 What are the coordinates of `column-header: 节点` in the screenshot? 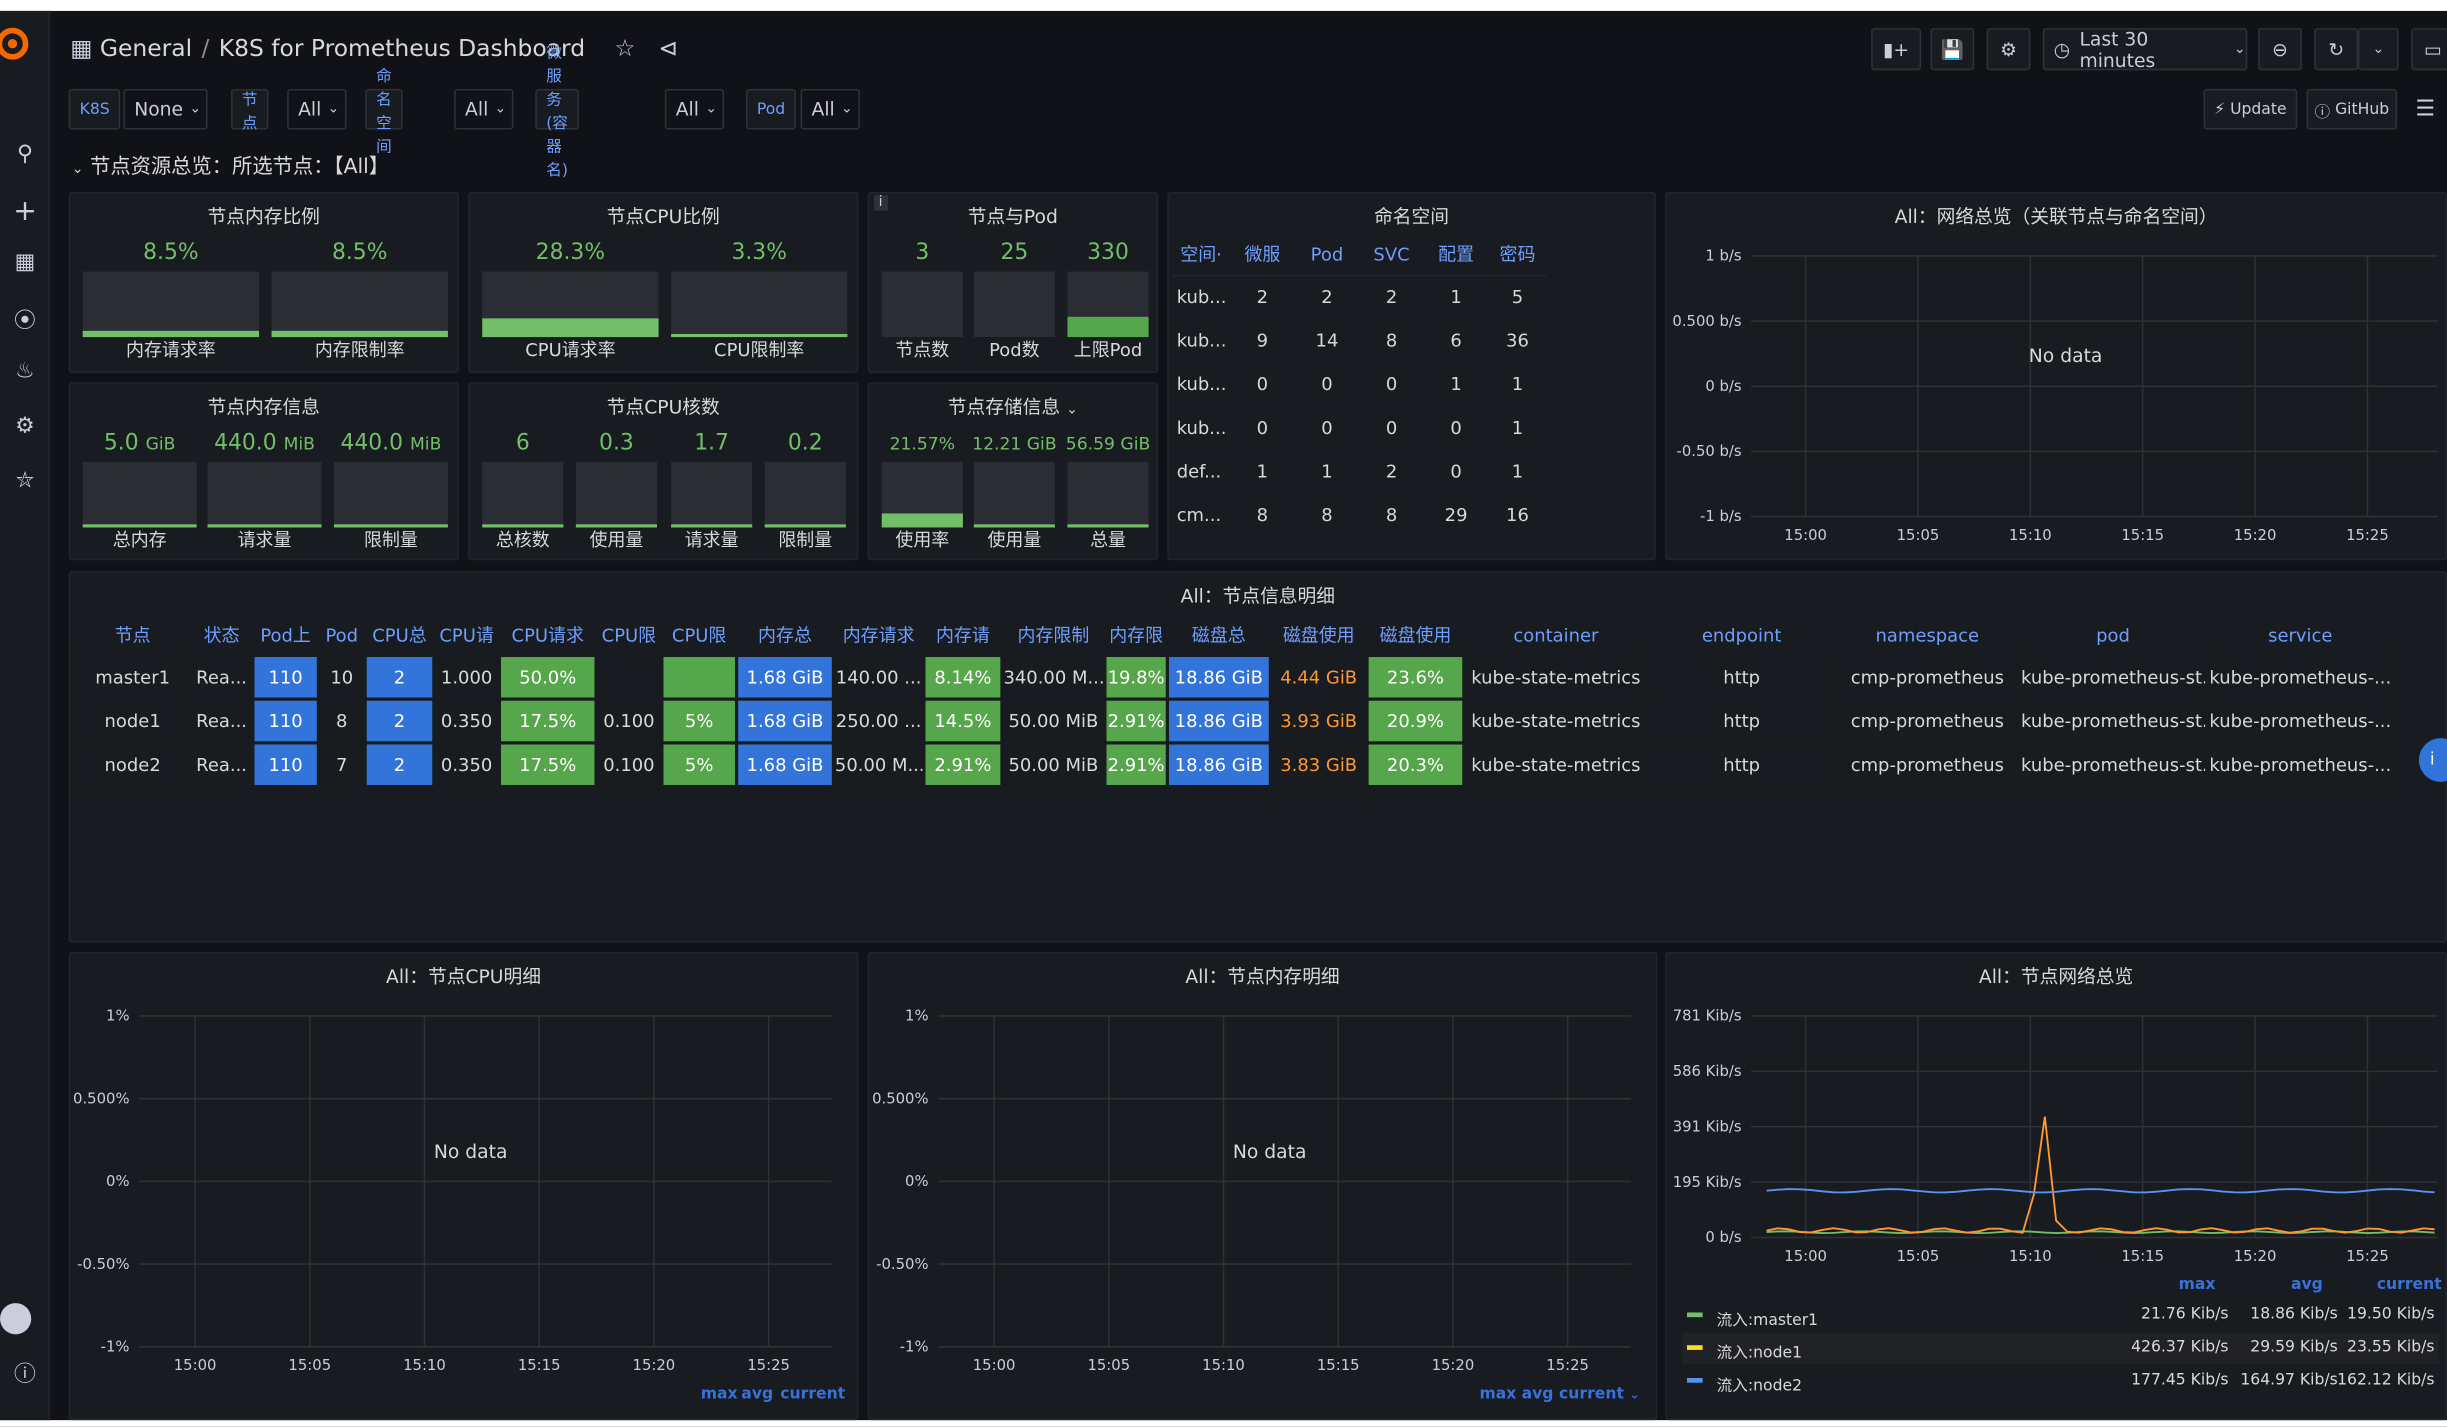 It's located at (132, 635).